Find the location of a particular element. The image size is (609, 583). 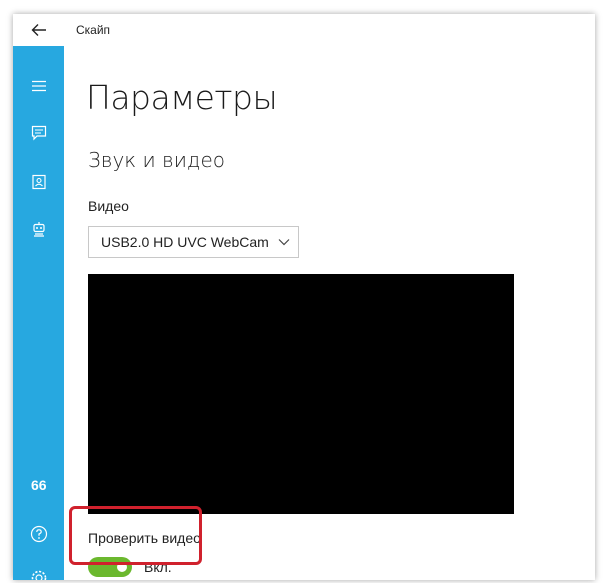

chat-icon is located at coordinates (39, 133).